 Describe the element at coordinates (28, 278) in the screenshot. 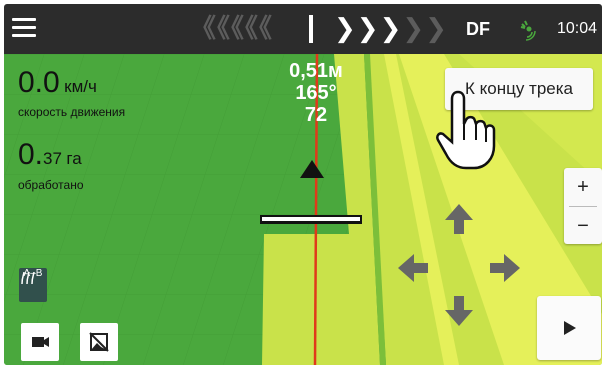

I see `ab-lines-icon` at that location.